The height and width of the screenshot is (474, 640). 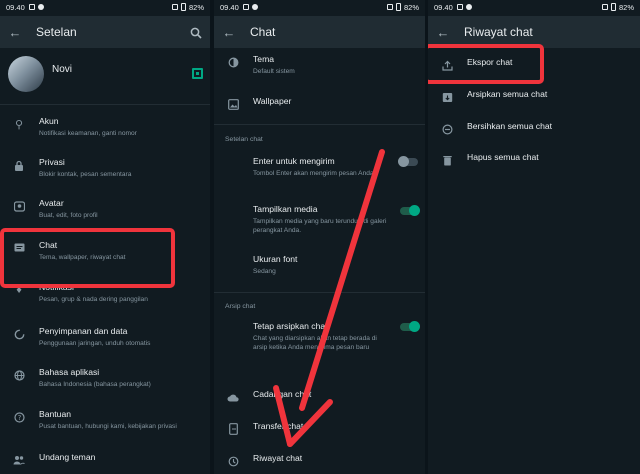 I want to click on section-label-arsip-chat: Arsip chat, so click(x=240, y=306).